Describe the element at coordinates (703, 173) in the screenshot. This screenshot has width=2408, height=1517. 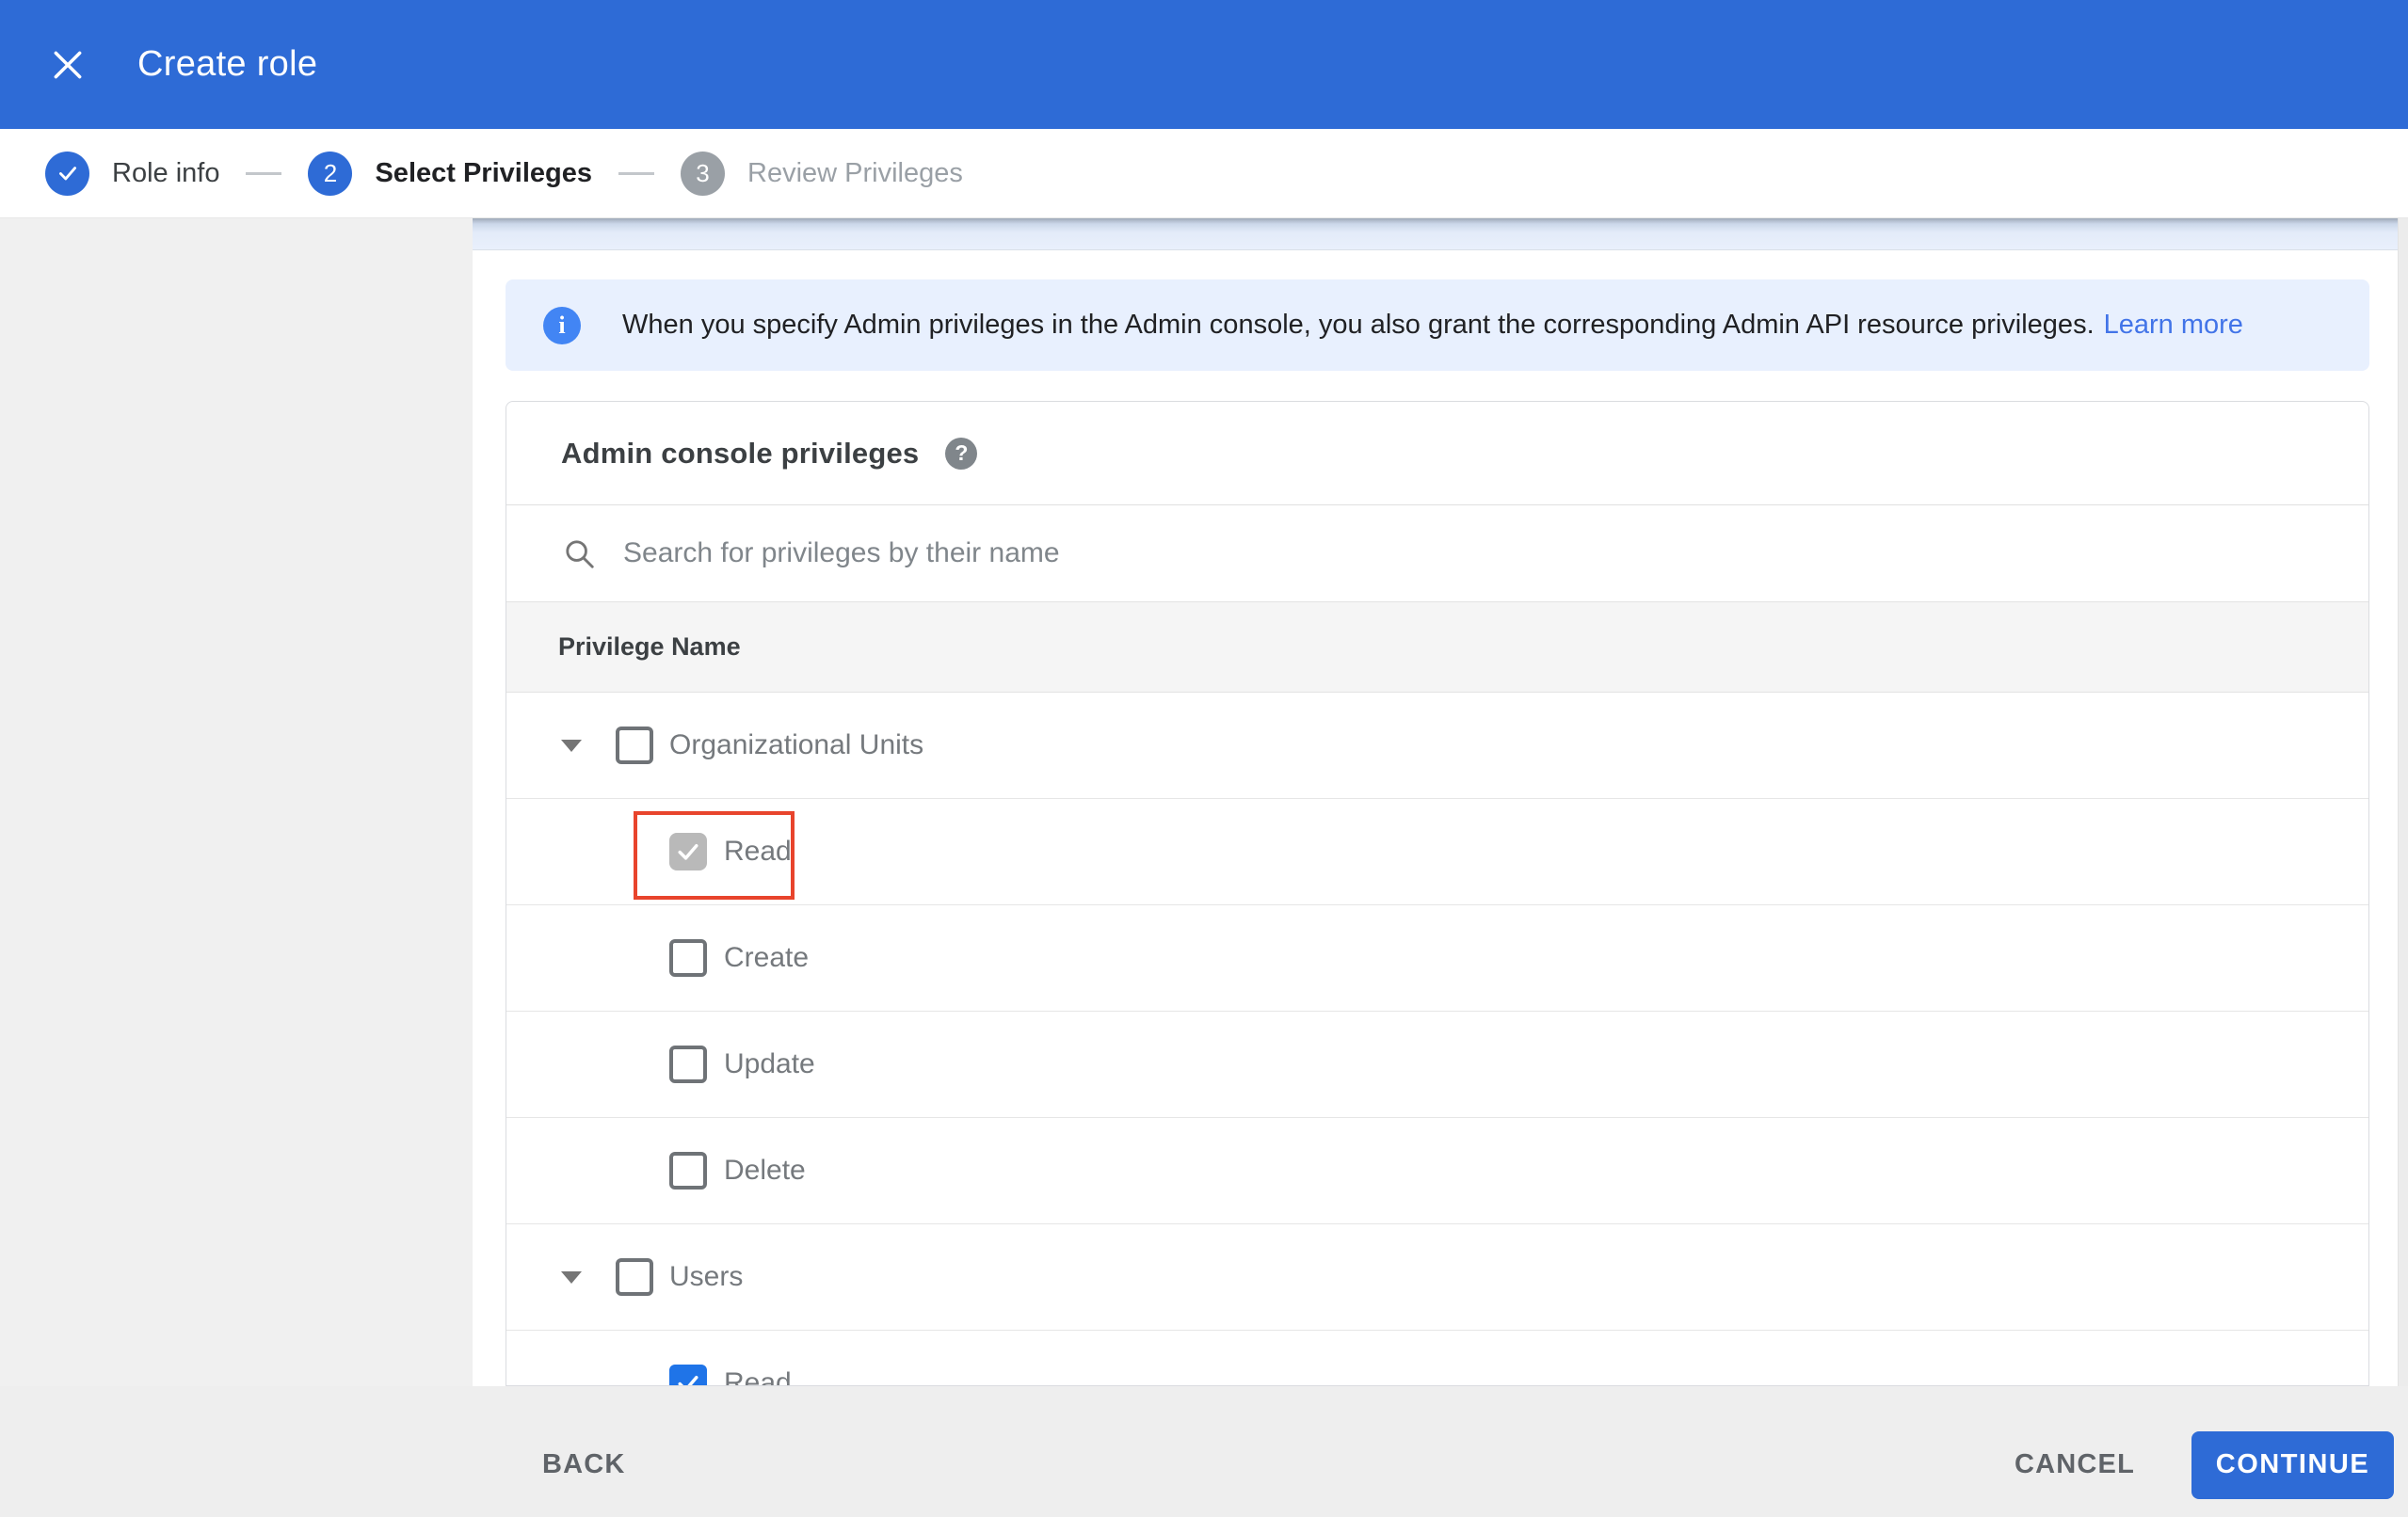
I see `step-number: 3` at that location.